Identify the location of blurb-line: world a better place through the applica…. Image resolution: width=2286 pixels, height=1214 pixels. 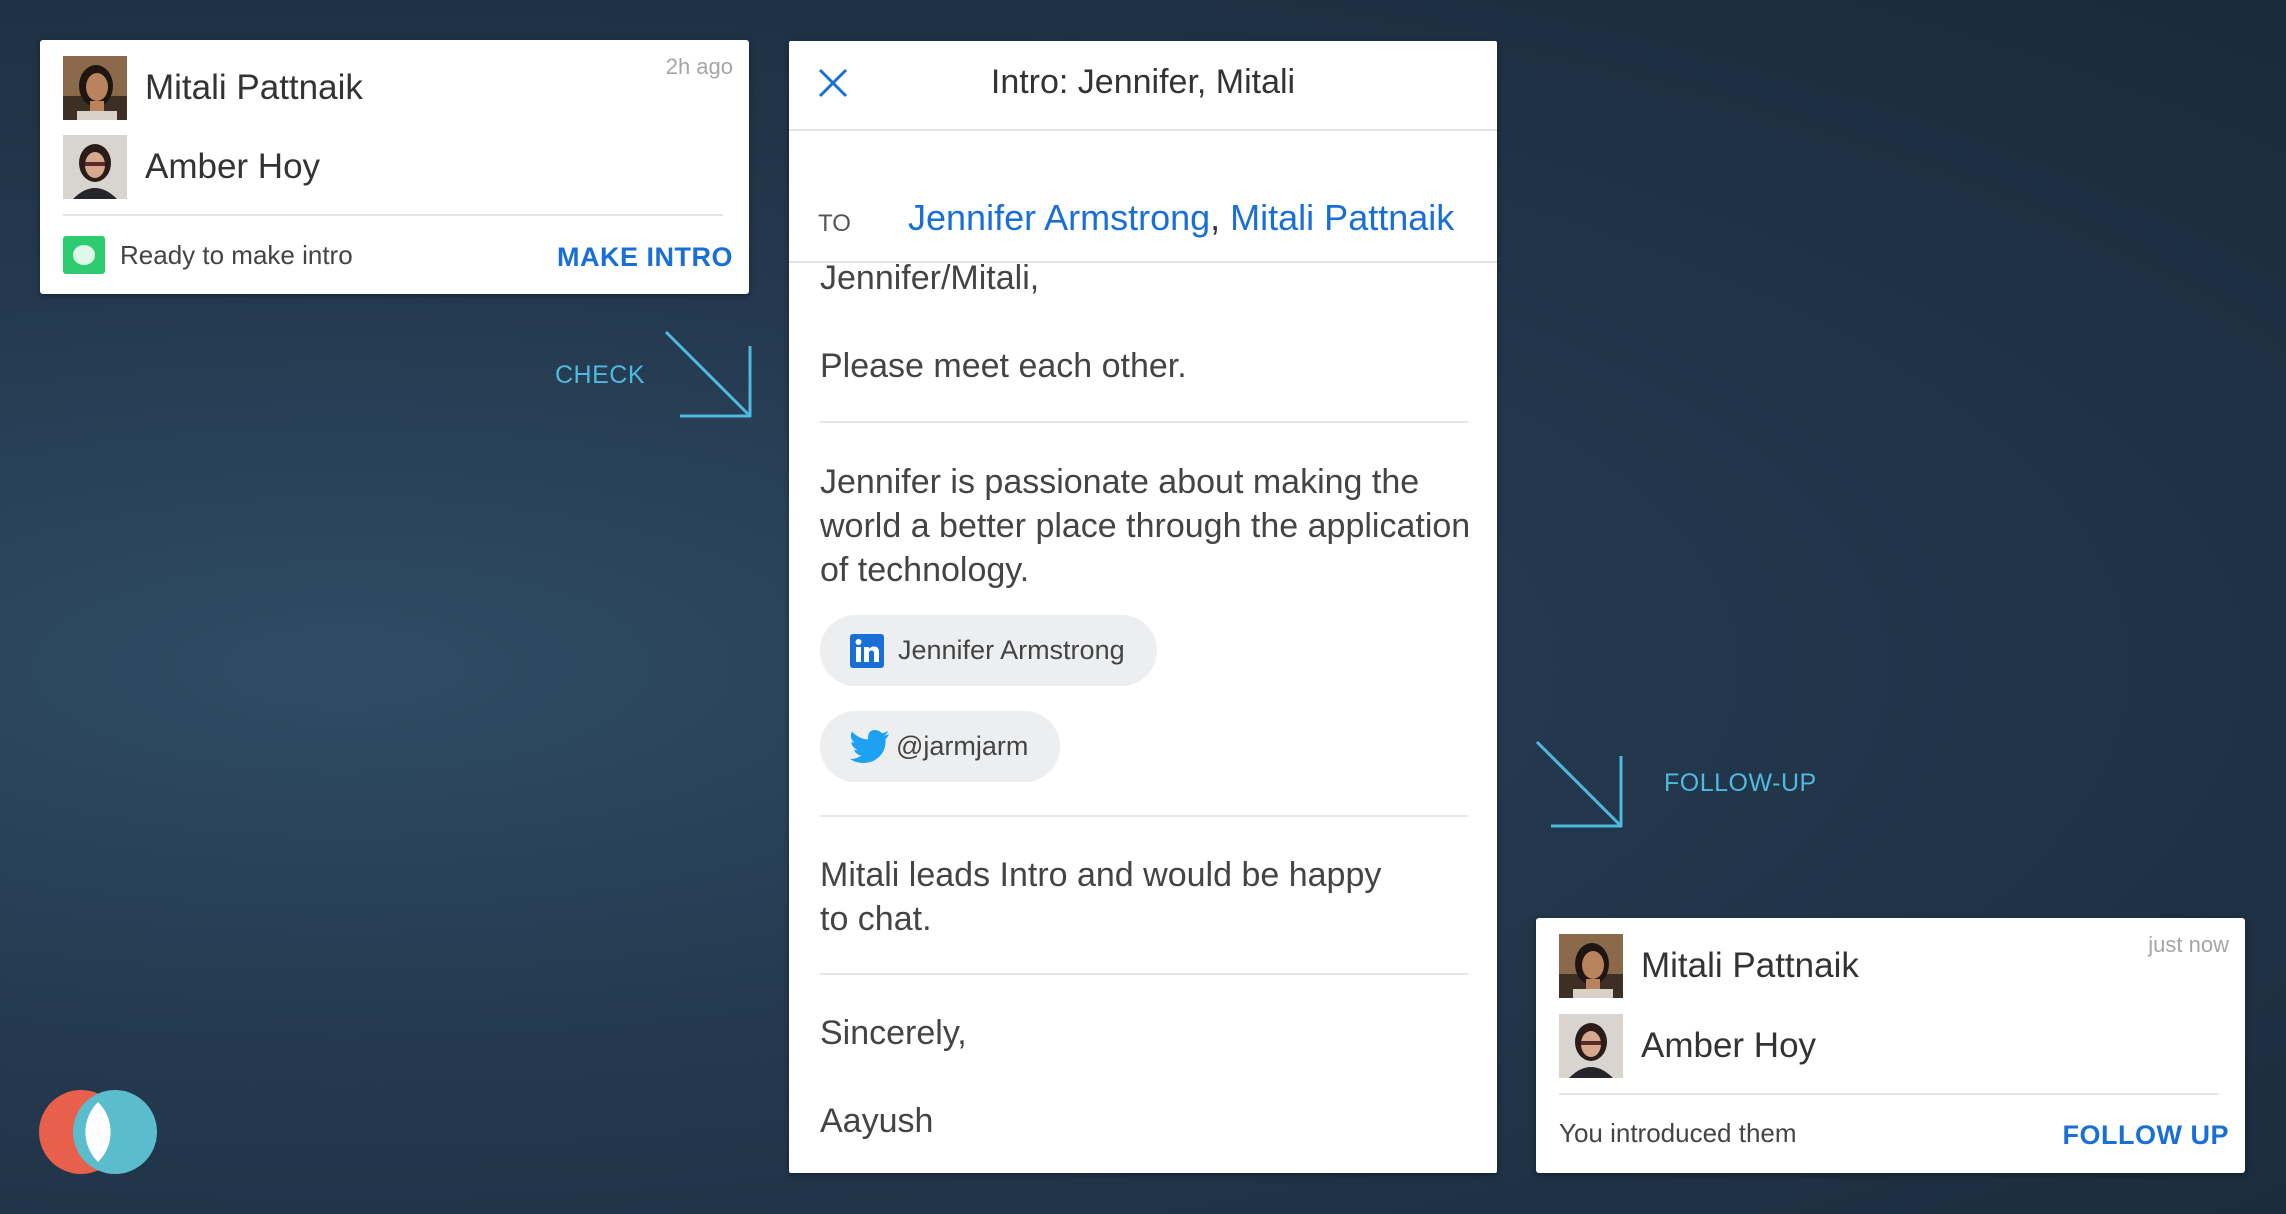
(1145, 526).